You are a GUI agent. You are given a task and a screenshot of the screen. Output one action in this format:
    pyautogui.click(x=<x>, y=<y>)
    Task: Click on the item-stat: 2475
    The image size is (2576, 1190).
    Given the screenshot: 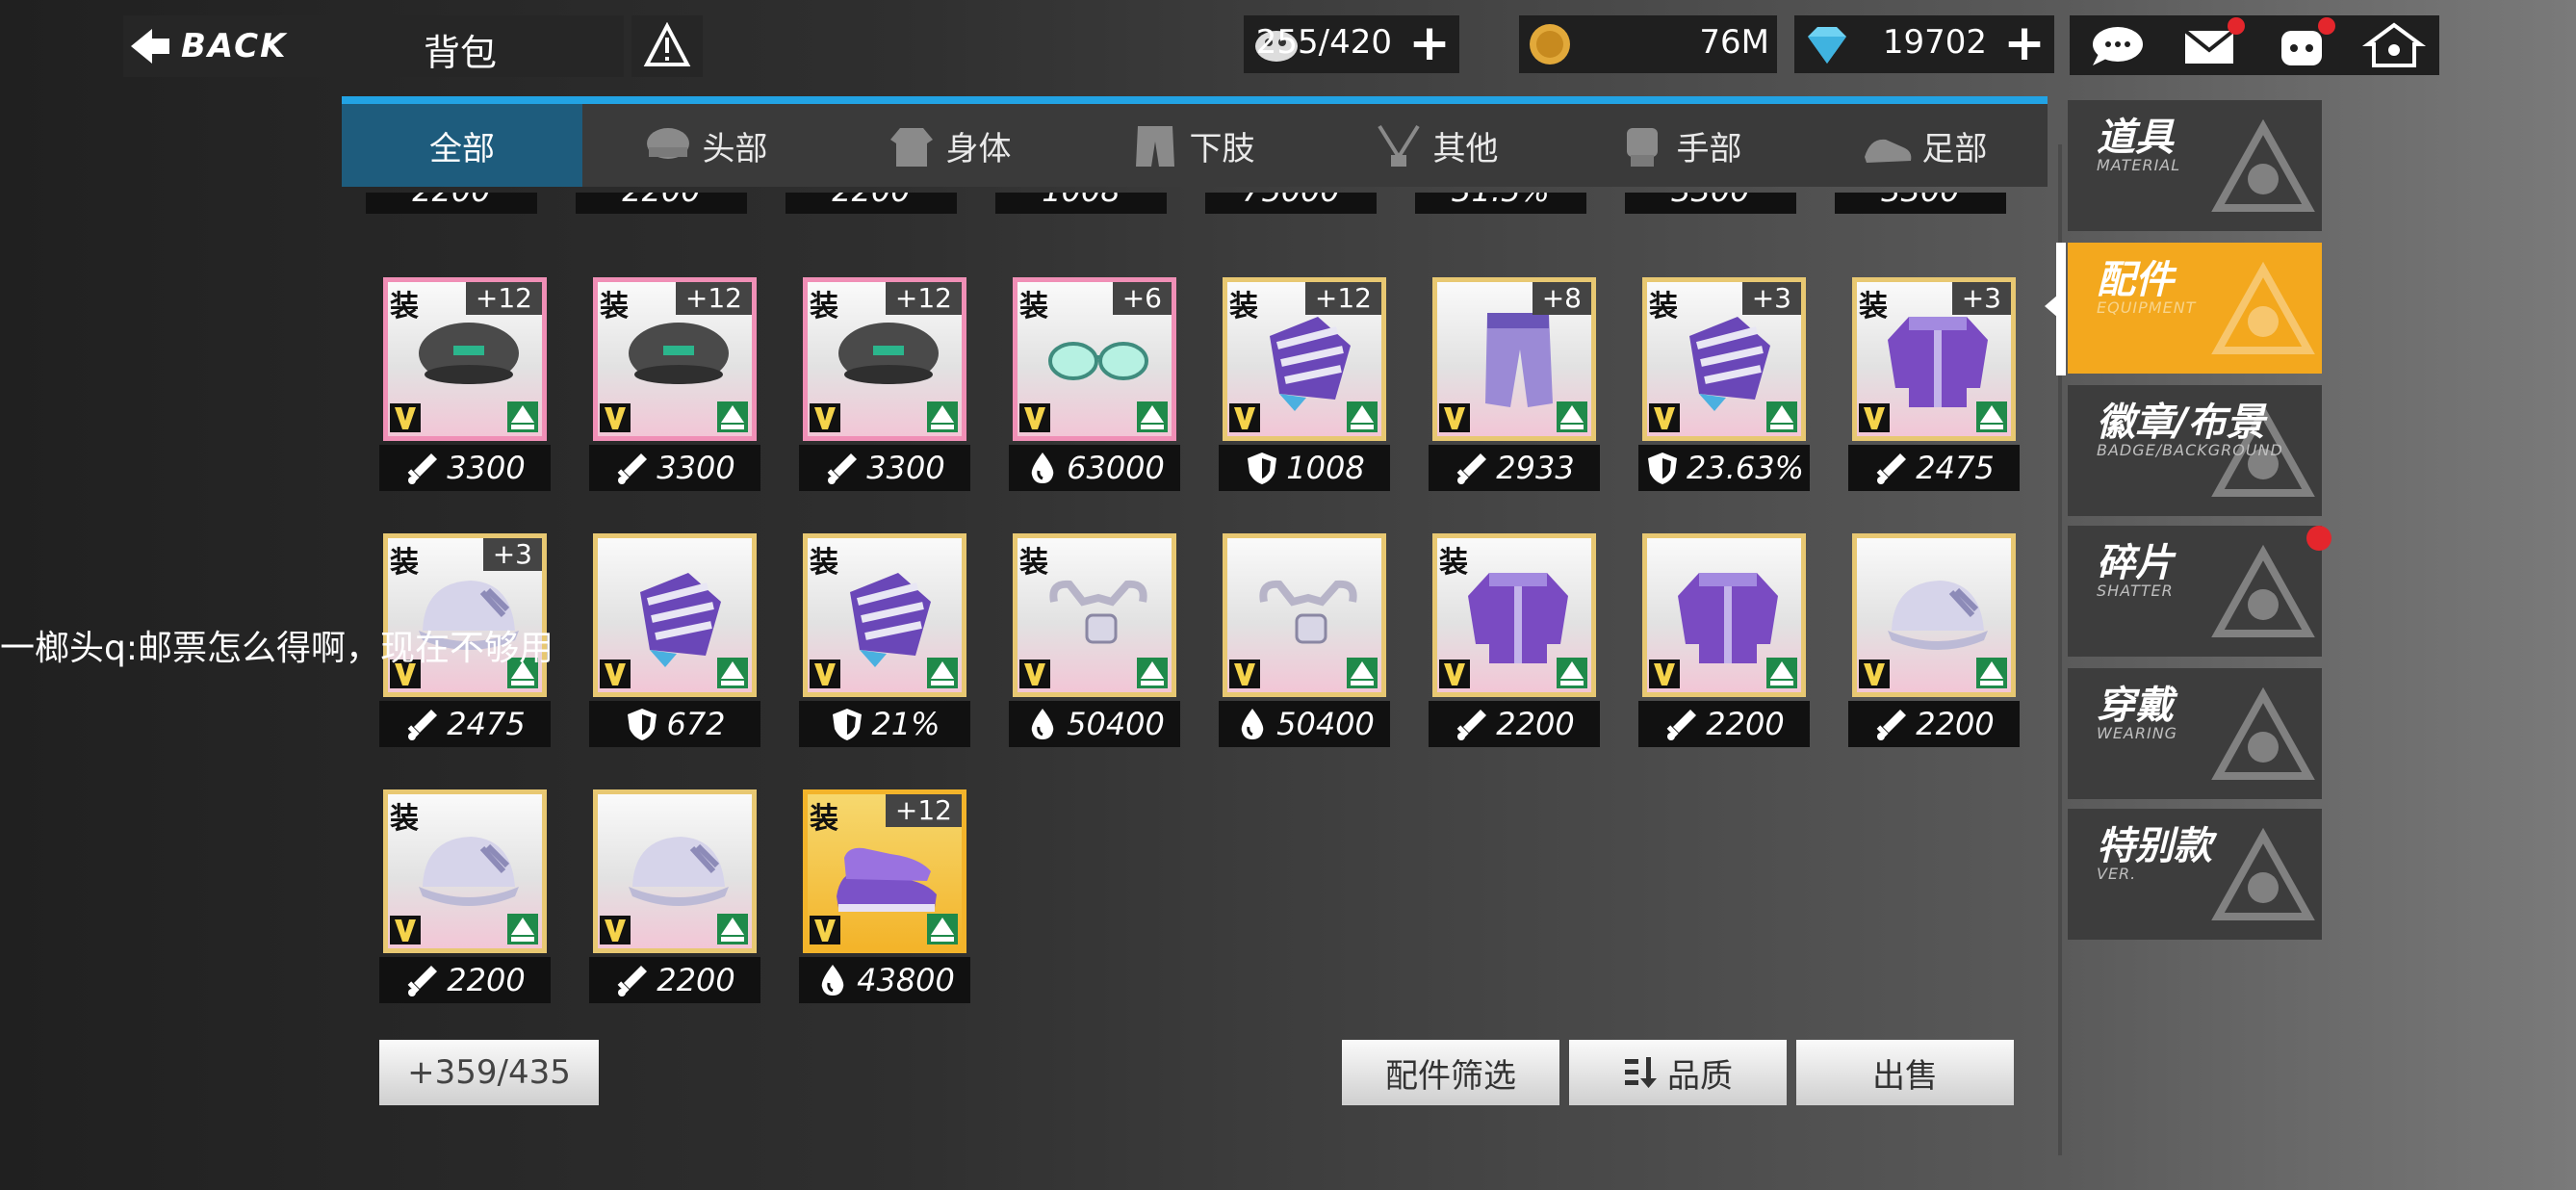 What is the action you would take?
    pyautogui.click(x=1934, y=468)
    